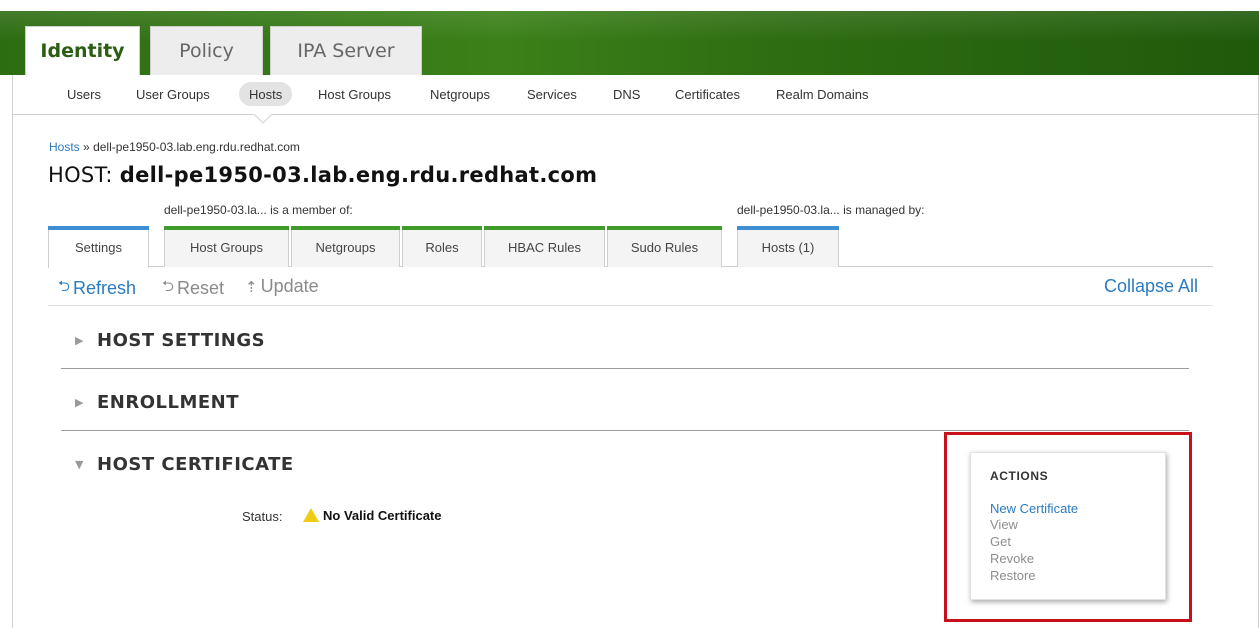 The height and width of the screenshot is (628, 1259). I want to click on action-restore: Restore, so click(1013, 575).